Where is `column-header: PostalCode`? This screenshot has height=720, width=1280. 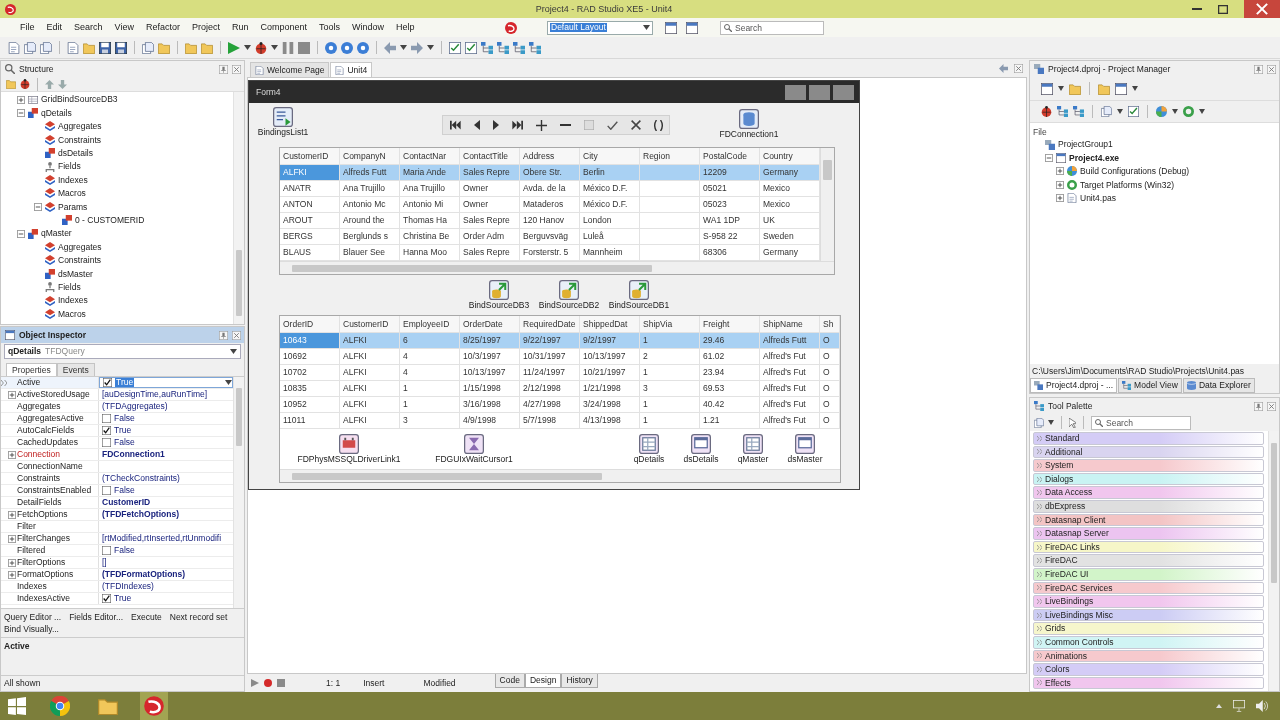 column-header: PostalCode is located at coordinates (730, 156).